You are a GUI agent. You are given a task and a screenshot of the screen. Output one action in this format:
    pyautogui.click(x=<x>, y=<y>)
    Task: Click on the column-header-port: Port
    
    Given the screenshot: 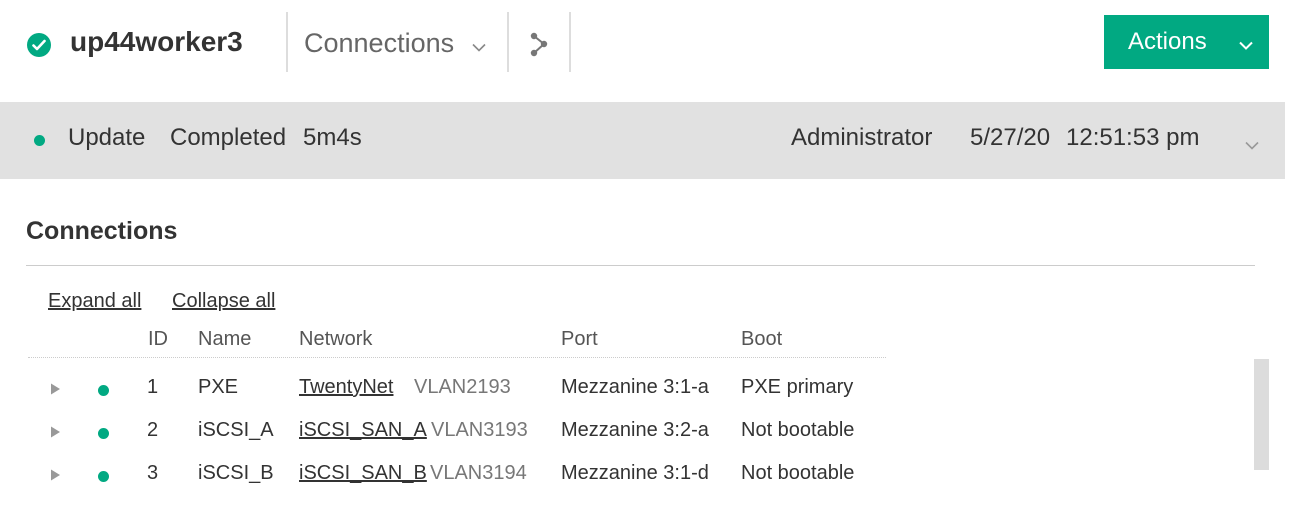 What is the action you would take?
    pyautogui.click(x=579, y=339)
    